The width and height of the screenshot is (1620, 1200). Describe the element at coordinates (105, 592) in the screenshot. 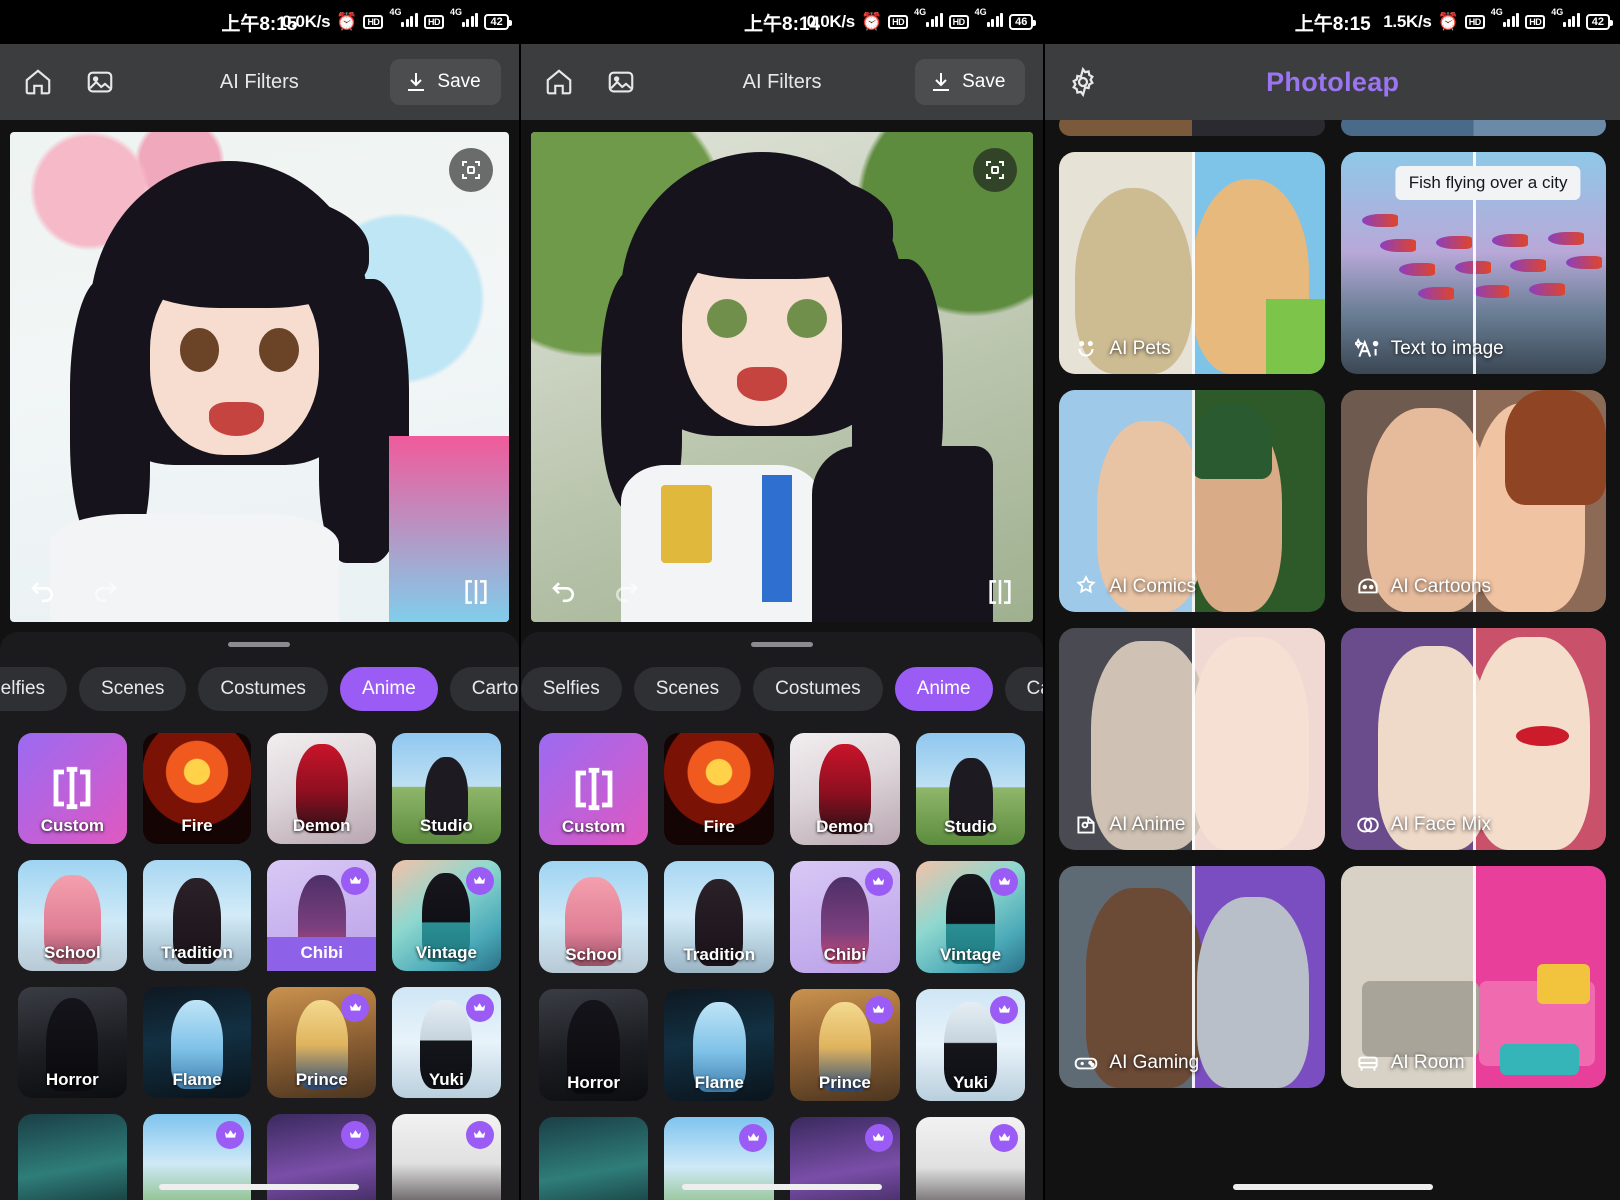

I see `redo-icon` at that location.